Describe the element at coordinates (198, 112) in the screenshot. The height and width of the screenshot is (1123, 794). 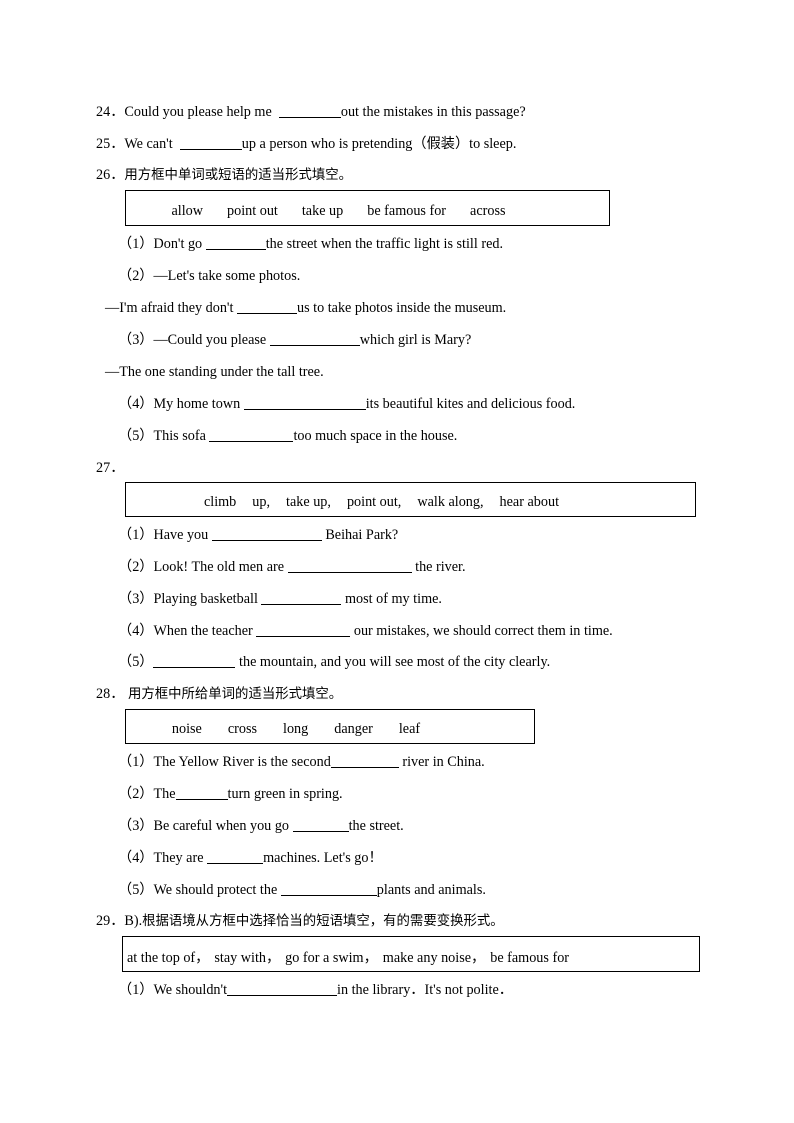
I see `question-24-text-before: Could you please help me` at that location.